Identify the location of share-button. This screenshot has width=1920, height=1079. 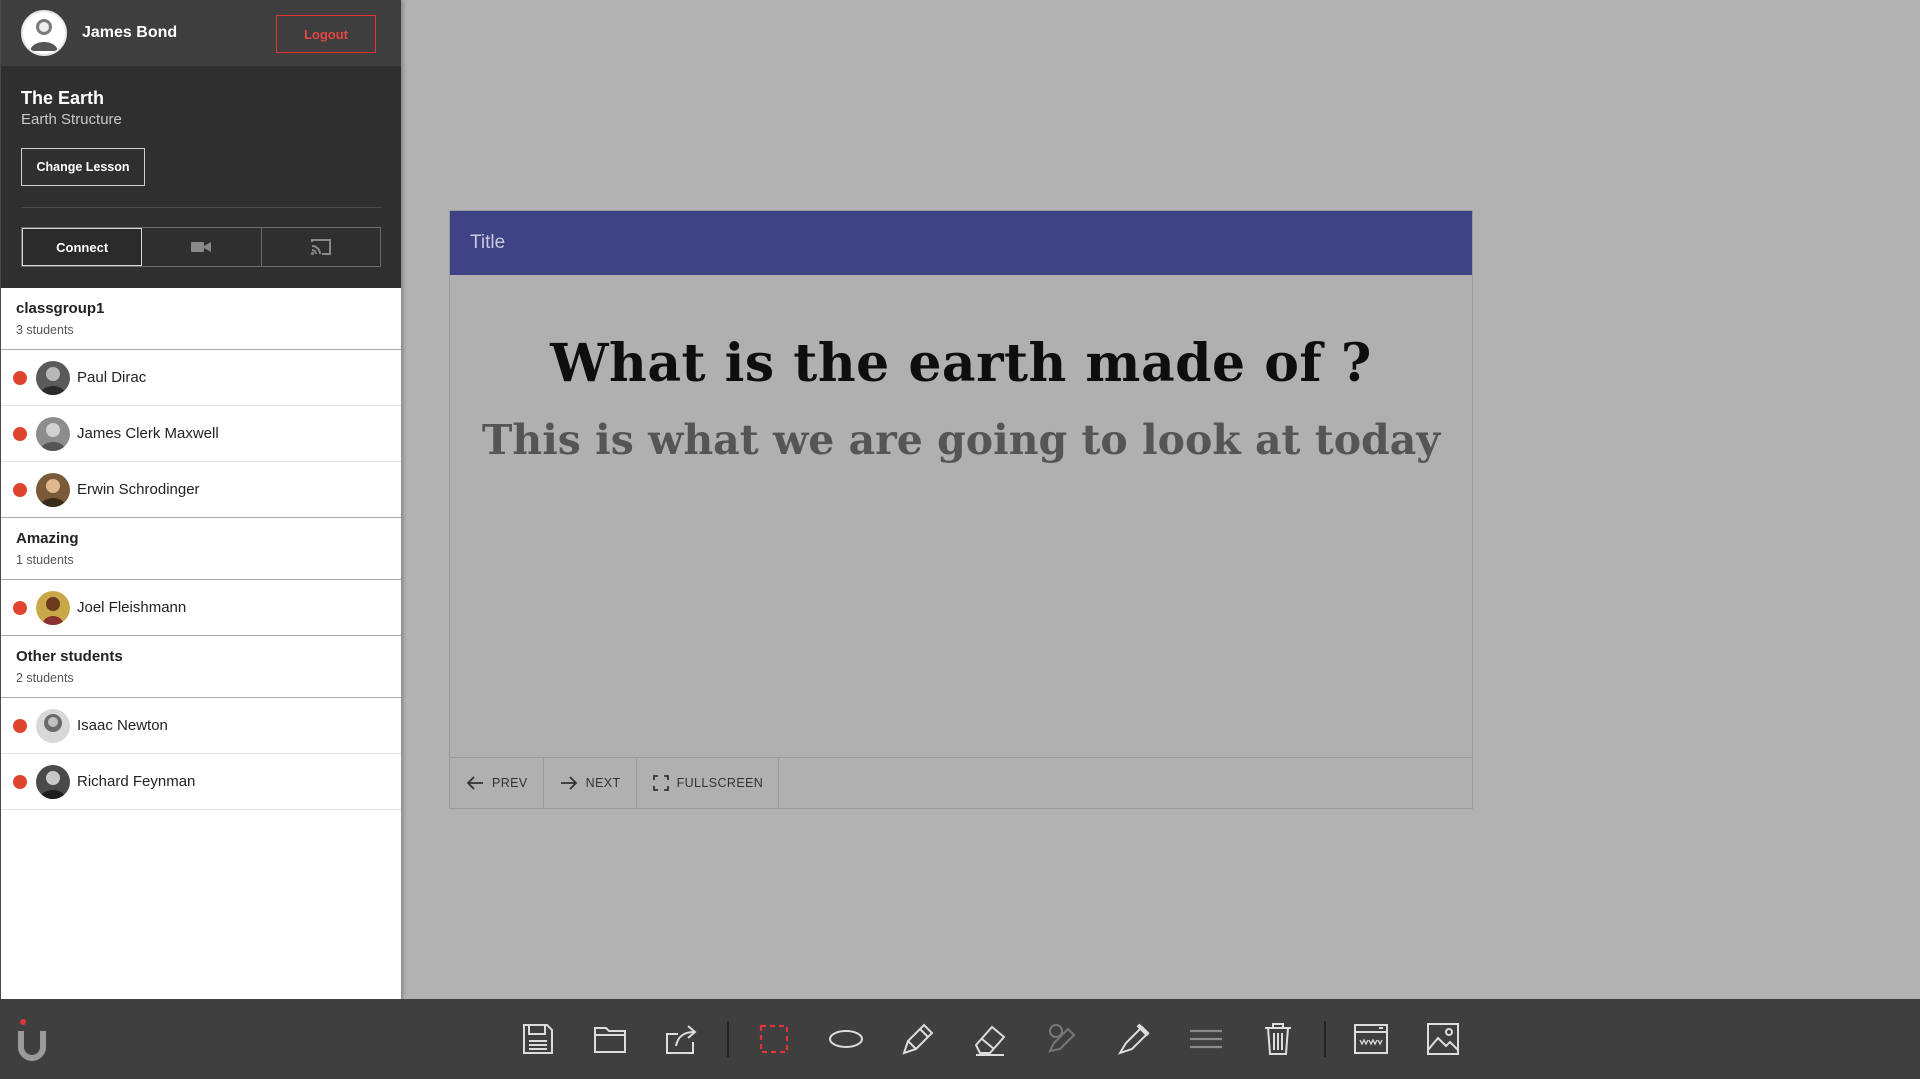
(682, 1039).